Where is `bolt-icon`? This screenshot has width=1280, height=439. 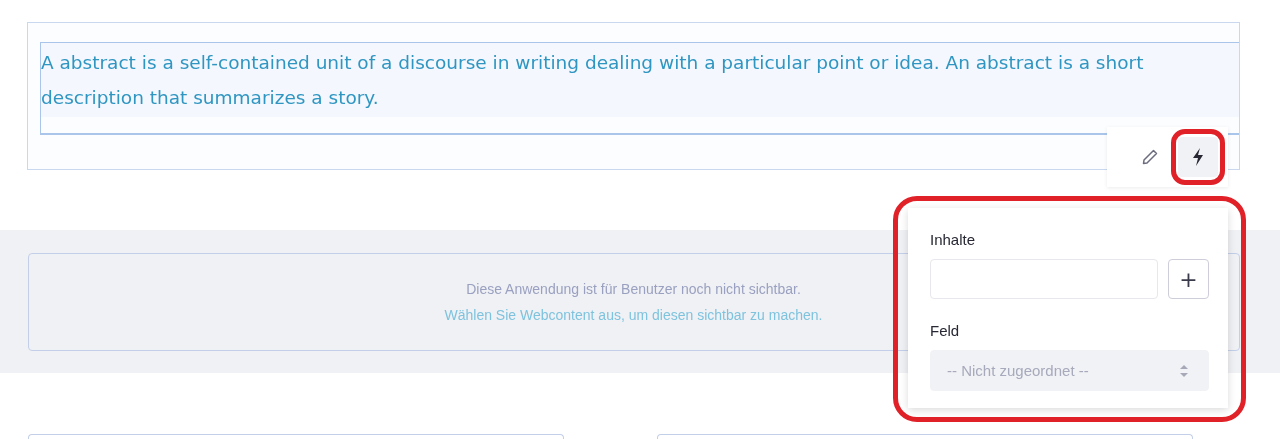 bolt-icon is located at coordinates (1198, 157).